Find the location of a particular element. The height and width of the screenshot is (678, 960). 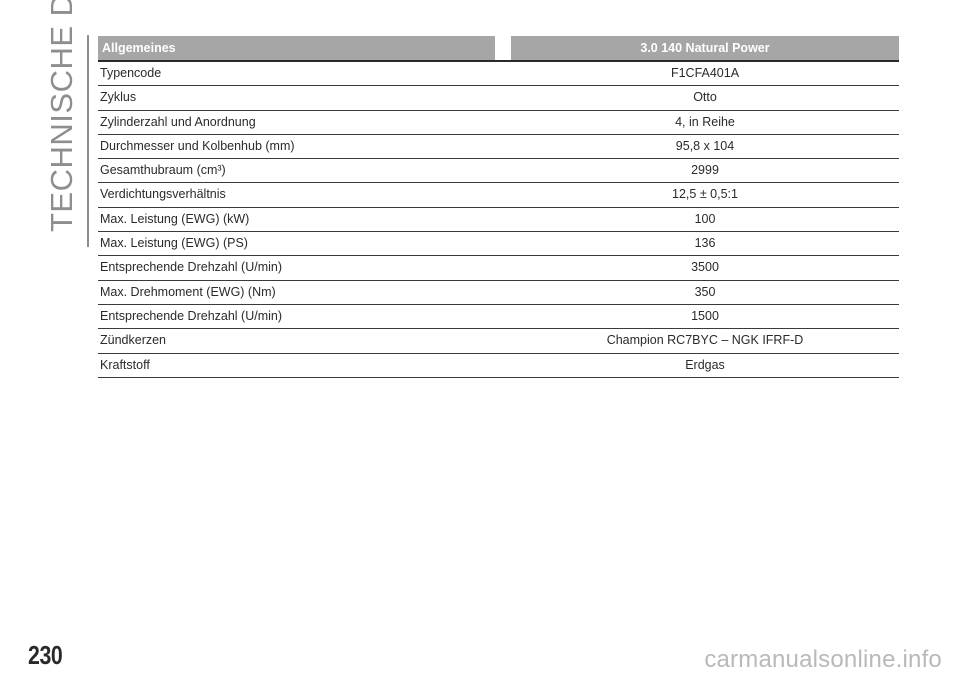

table-row: Entsprechende Drehzahl (U/min) 1500 is located at coordinates (498, 317).